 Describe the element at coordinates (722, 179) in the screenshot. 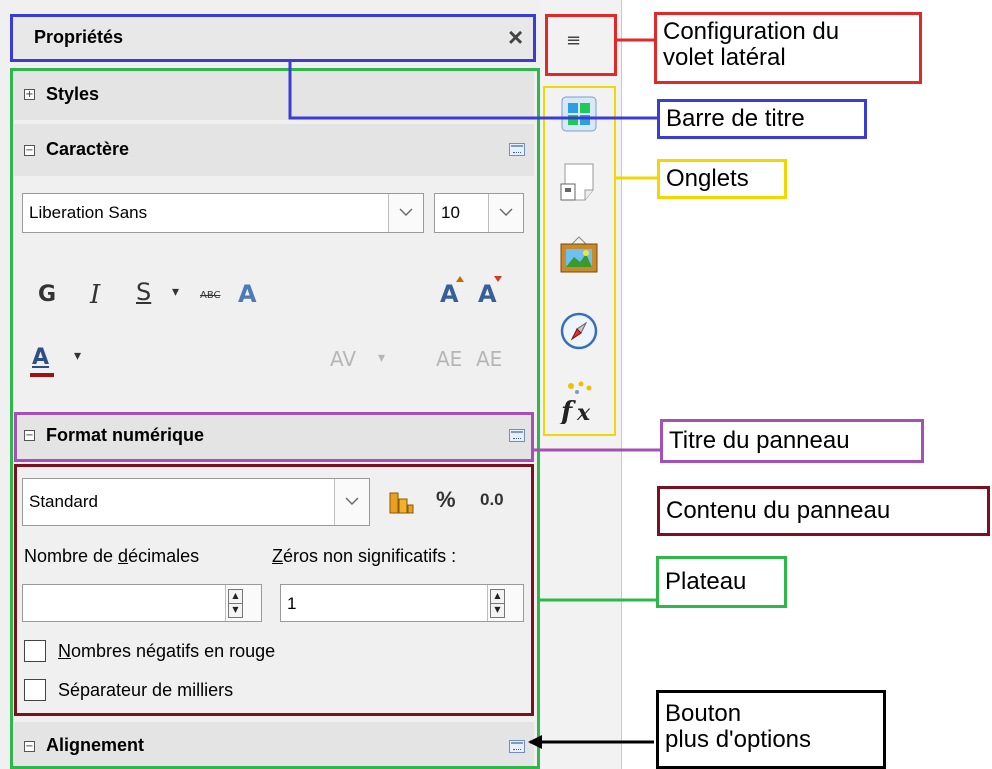

I see `callout-tabs: Onglets` at that location.